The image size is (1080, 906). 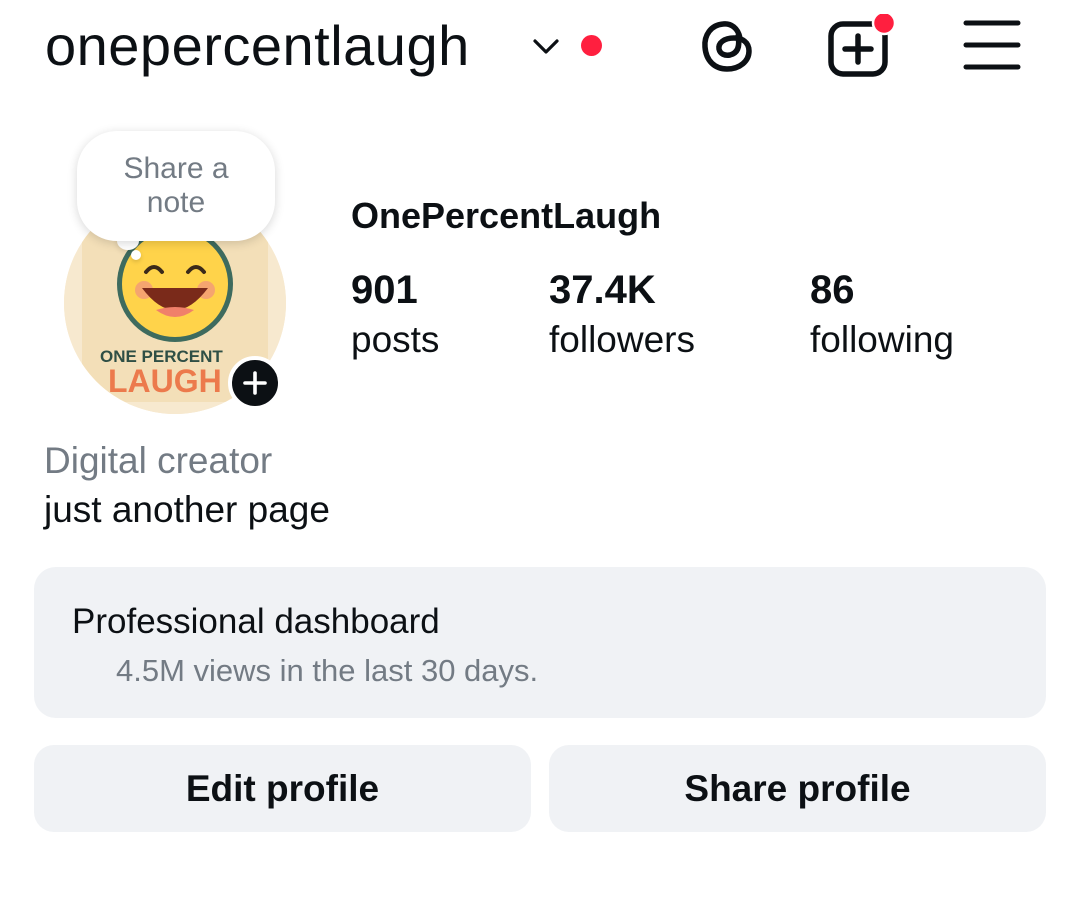 What do you see at coordinates (882, 314) in the screenshot?
I see `stat-following: 86 following` at bounding box center [882, 314].